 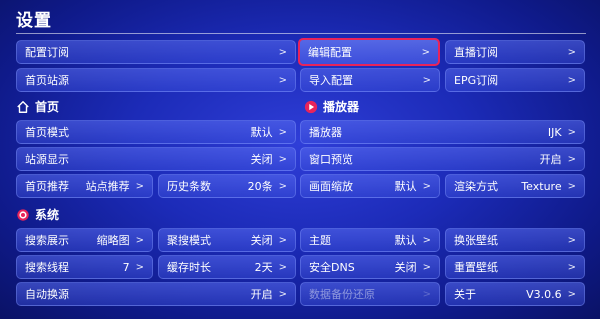 What do you see at coordinates (156, 80) in the screenshot?
I see `home-site-button: 首页站源 >` at bounding box center [156, 80].